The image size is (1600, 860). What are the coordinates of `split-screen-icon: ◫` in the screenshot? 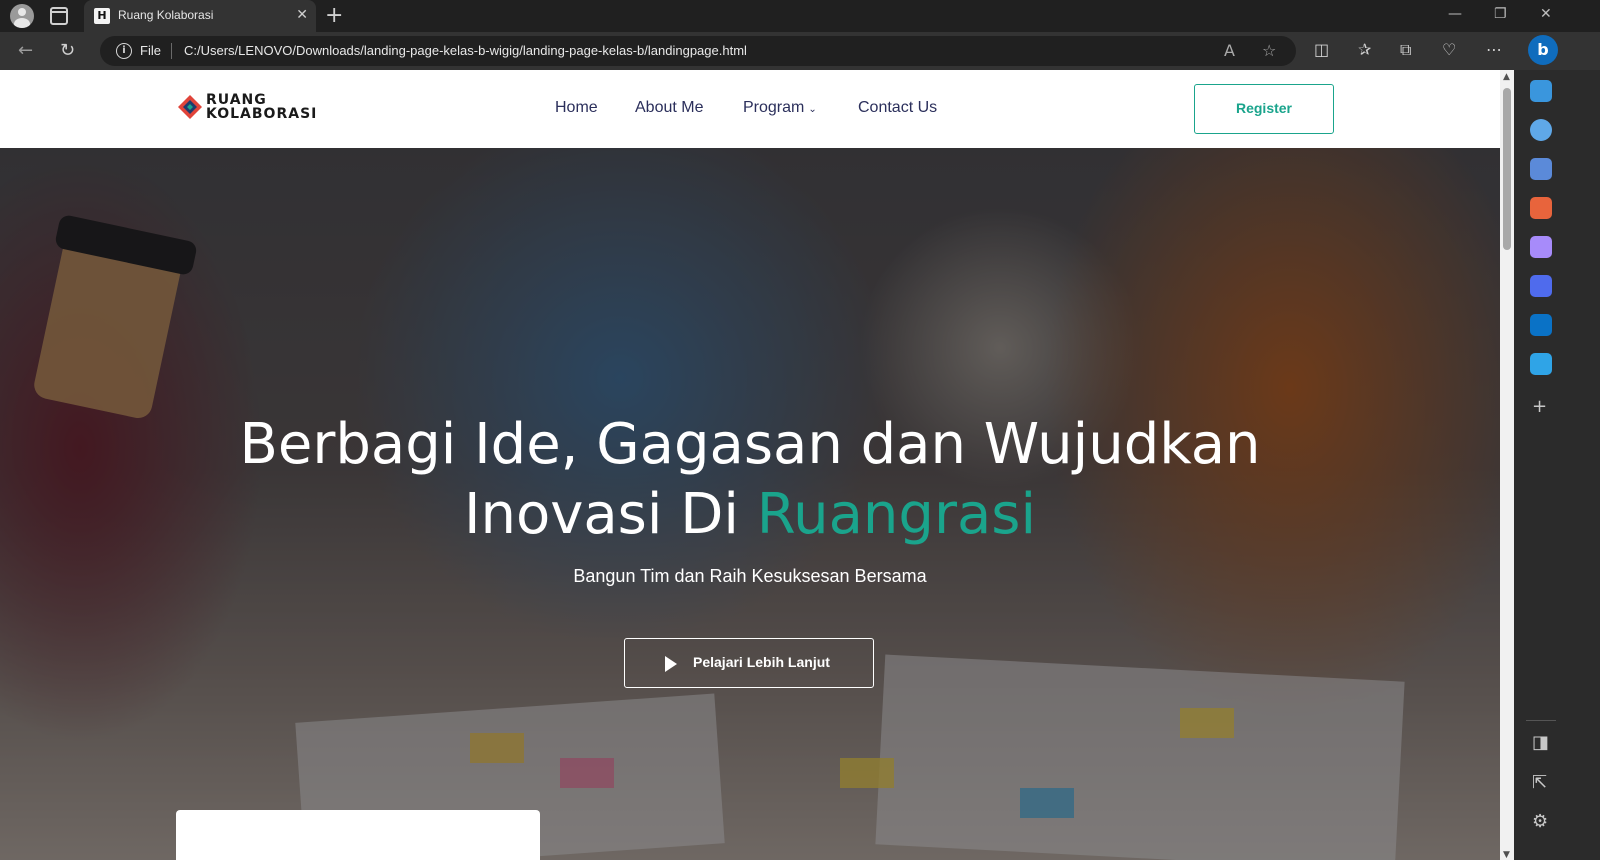 It's located at (1321, 49).